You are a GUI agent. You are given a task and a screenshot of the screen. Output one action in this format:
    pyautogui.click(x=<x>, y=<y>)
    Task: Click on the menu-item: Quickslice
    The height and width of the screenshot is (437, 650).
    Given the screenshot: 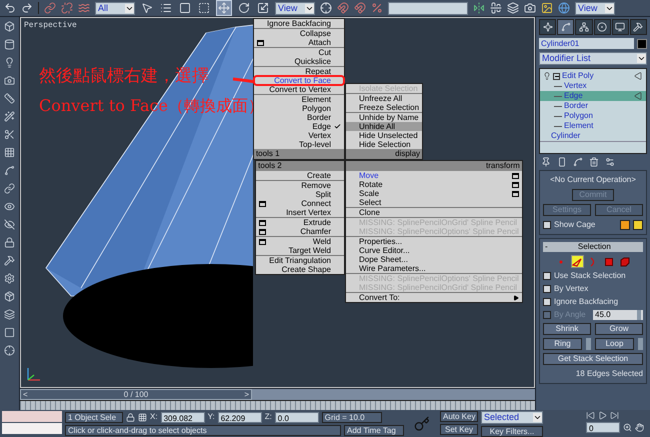 What is the action you would take?
    pyautogui.click(x=299, y=61)
    